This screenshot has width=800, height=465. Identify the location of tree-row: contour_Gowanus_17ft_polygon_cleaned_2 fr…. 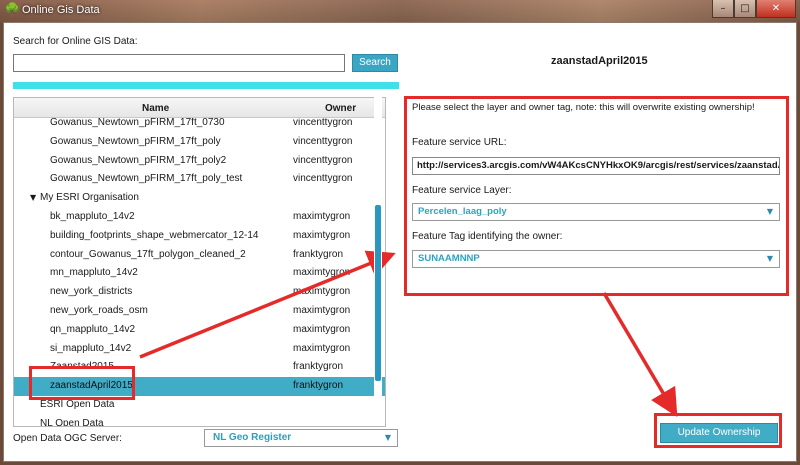
(199, 255).